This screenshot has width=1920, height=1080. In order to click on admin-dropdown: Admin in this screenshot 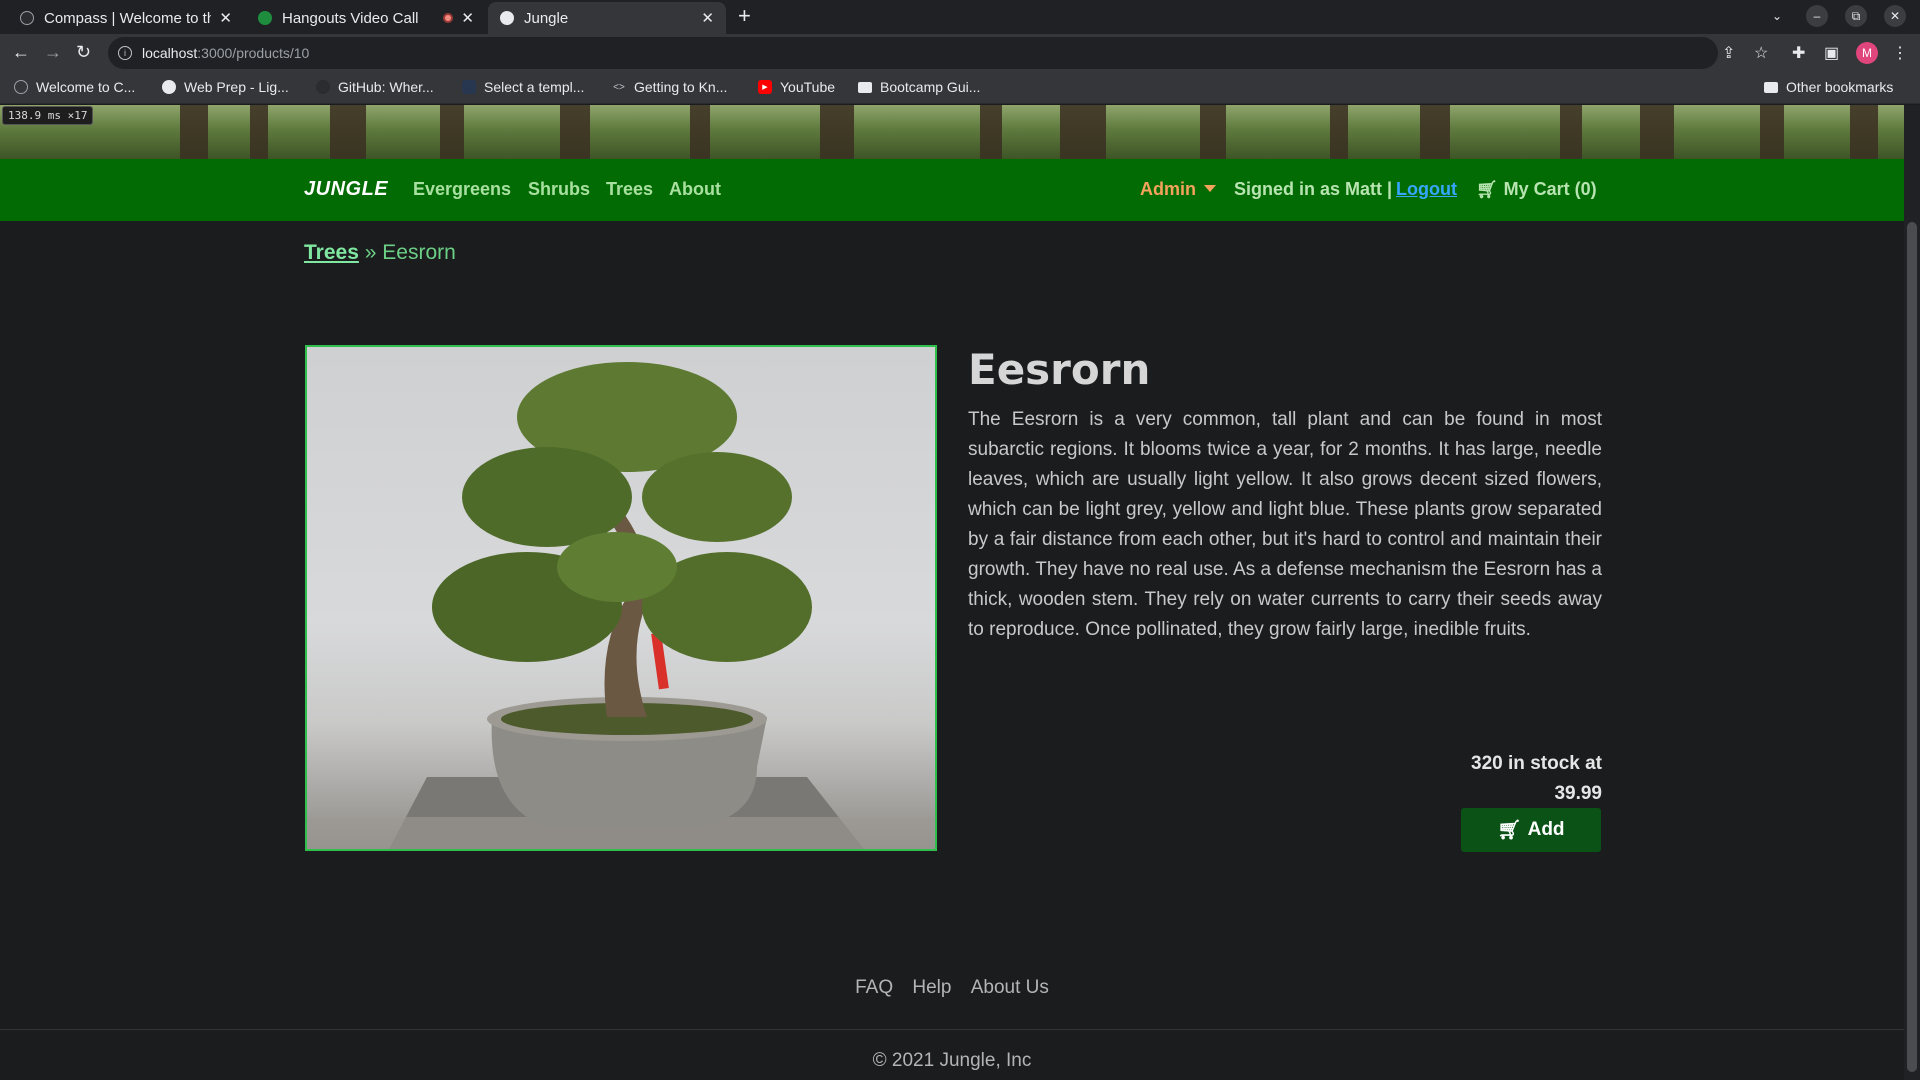, I will do `click(1178, 189)`.